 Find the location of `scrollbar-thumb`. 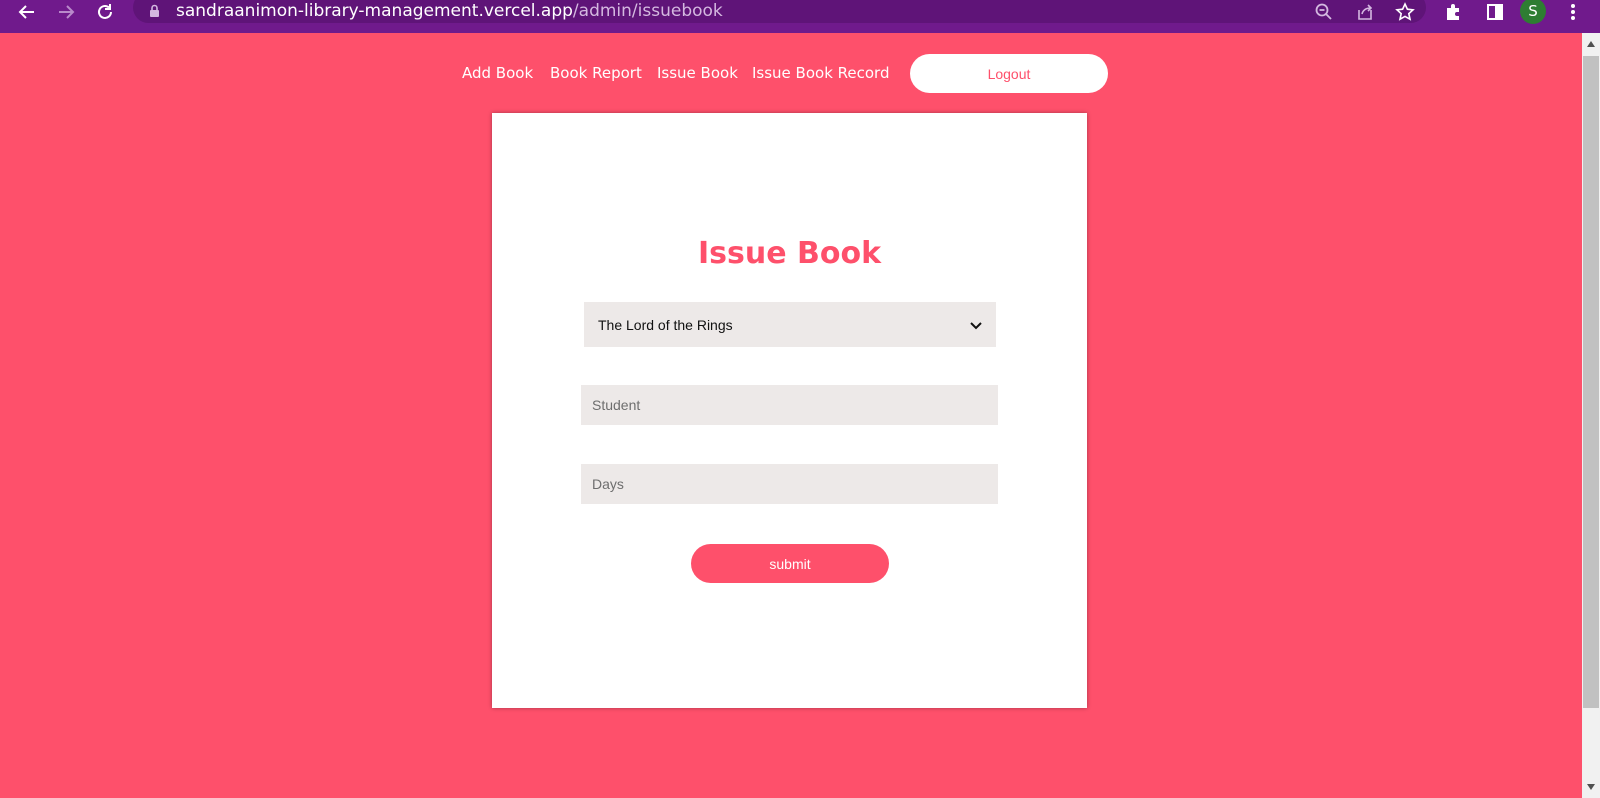

scrollbar-thumb is located at coordinates (1591, 382).